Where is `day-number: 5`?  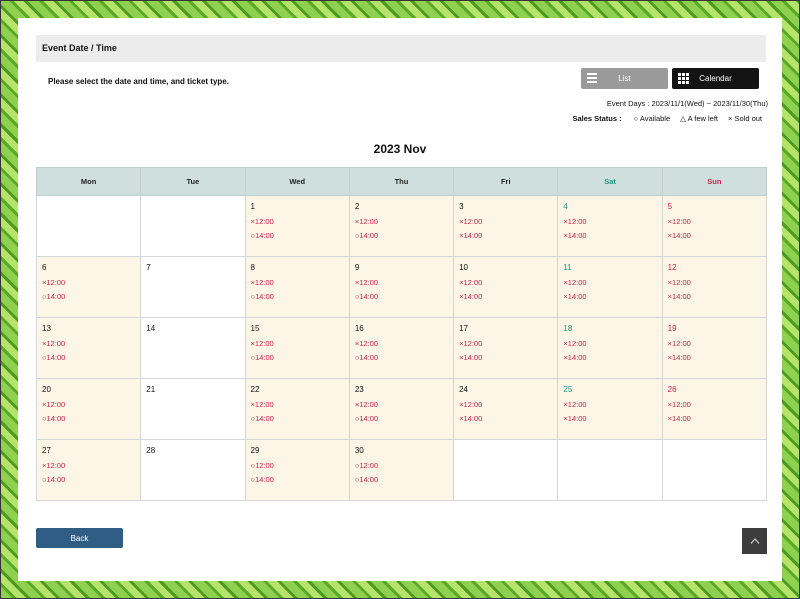
day-number: 5 is located at coordinates (670, 206).